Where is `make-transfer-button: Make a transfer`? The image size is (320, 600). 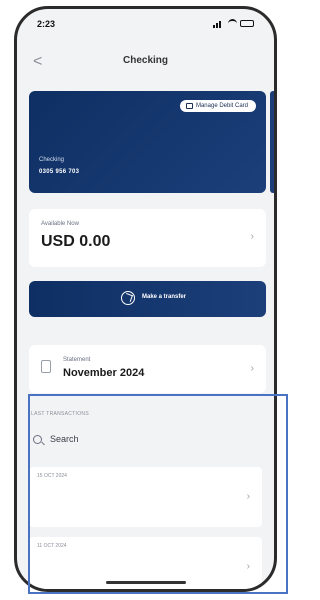
make-transfer-button: Make a transfer is located at coordinates (147, 299).